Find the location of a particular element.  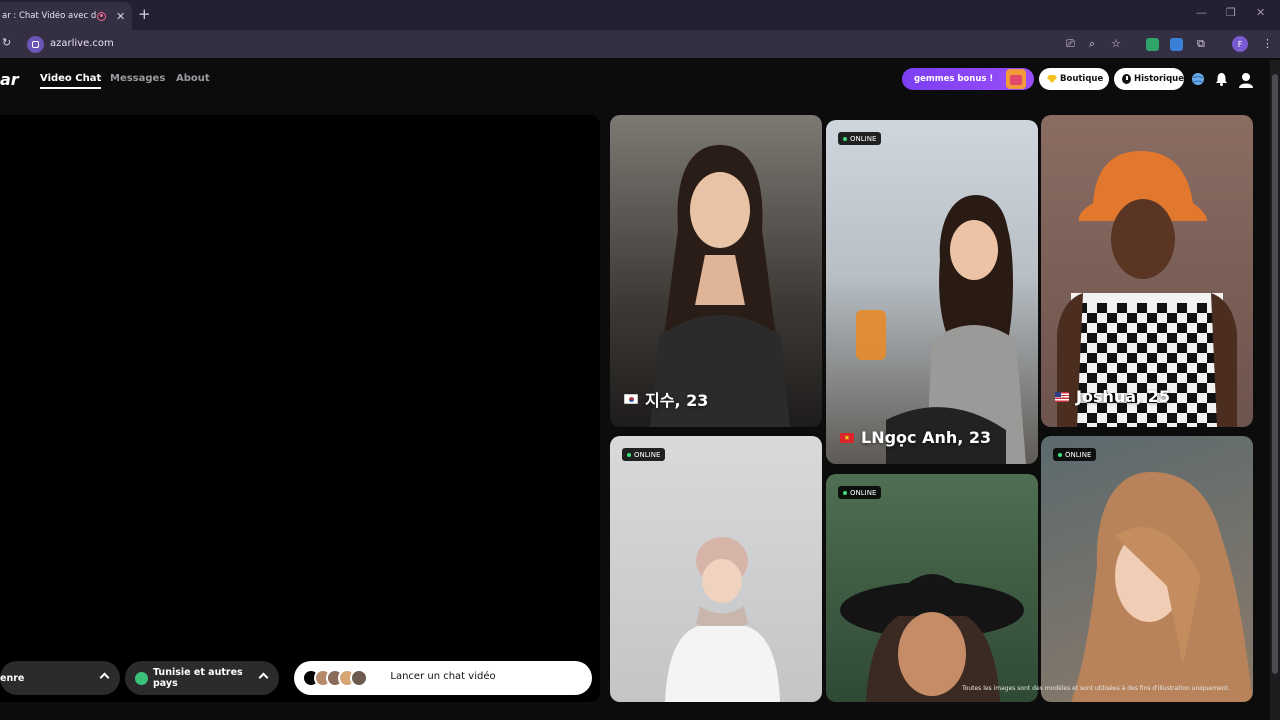

nav-messages: Messages is located at coordinates (137, 78).